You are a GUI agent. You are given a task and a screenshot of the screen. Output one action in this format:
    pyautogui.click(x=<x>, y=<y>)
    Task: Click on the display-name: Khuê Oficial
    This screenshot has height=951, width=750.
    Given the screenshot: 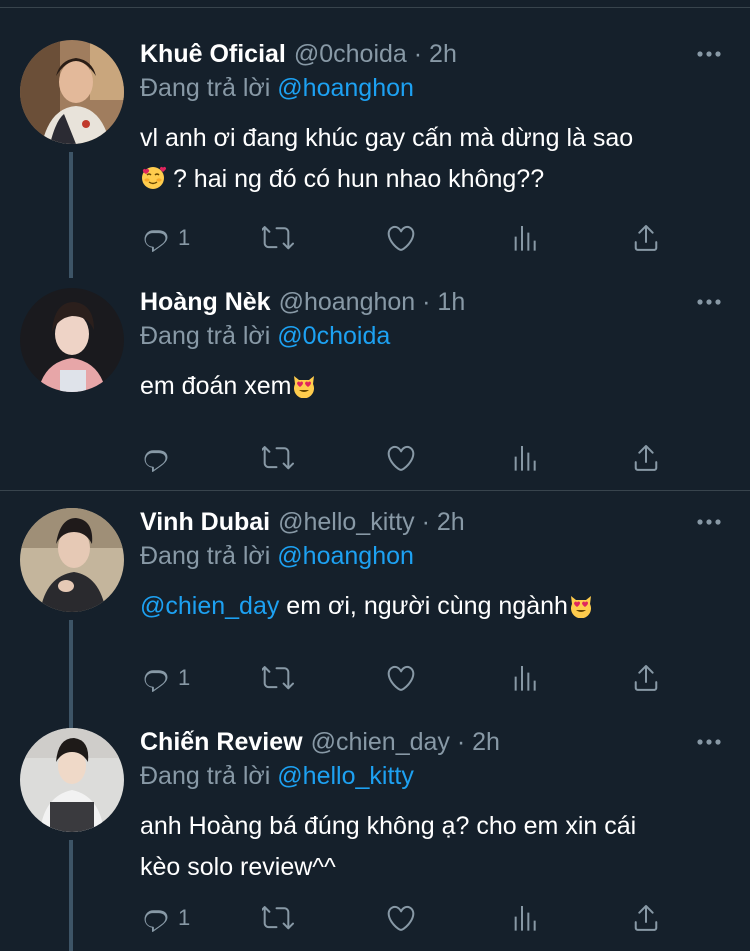 What is the action you would take?
    pyautogui.click(x=213, y=54)
    